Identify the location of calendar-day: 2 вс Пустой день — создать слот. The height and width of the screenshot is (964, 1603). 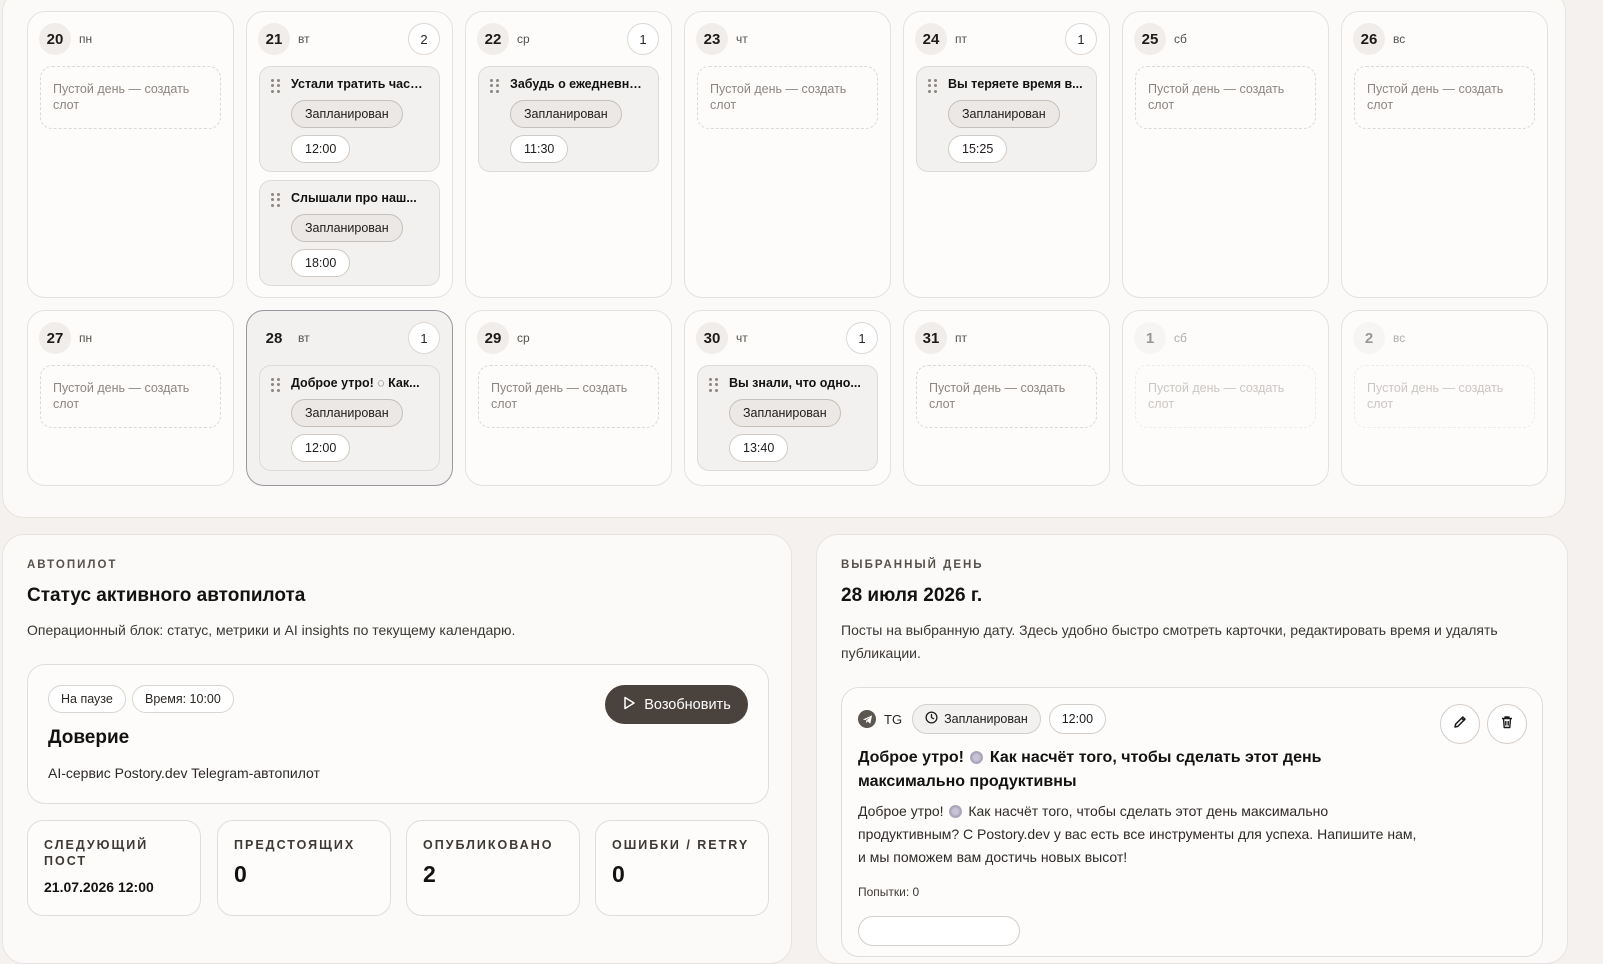
(1444, 398).